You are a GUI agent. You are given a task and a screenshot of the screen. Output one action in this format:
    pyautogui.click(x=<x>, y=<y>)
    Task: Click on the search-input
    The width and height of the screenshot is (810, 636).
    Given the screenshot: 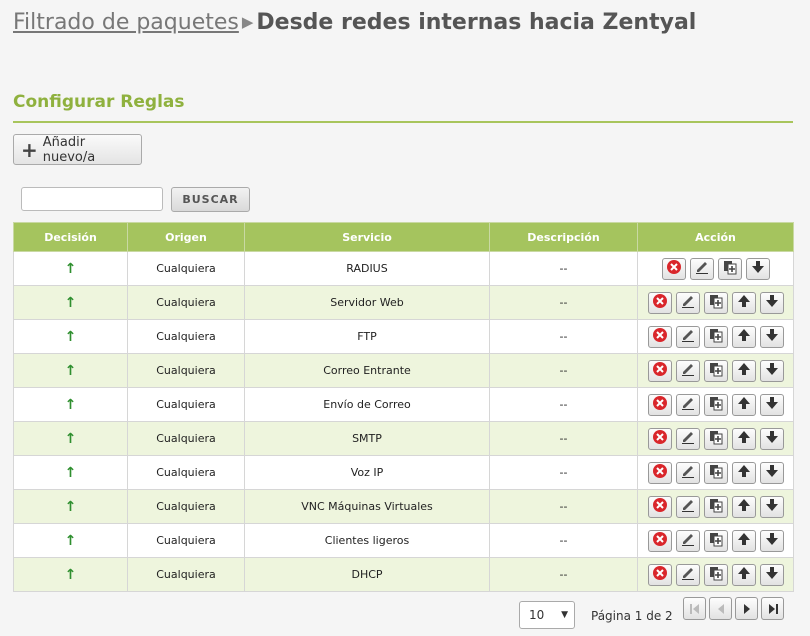 What is the action you would take?
    pyautogui.click(x=92, y=199)
    